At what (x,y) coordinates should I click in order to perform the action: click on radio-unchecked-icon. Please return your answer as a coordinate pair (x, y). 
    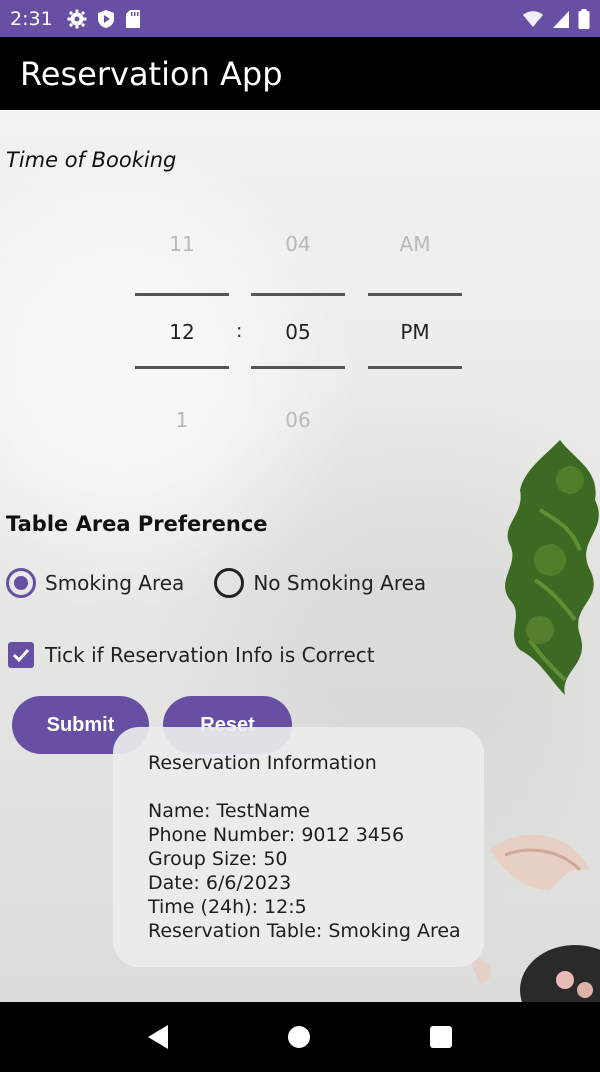
    Looking at the image, I should click on (229, 583).